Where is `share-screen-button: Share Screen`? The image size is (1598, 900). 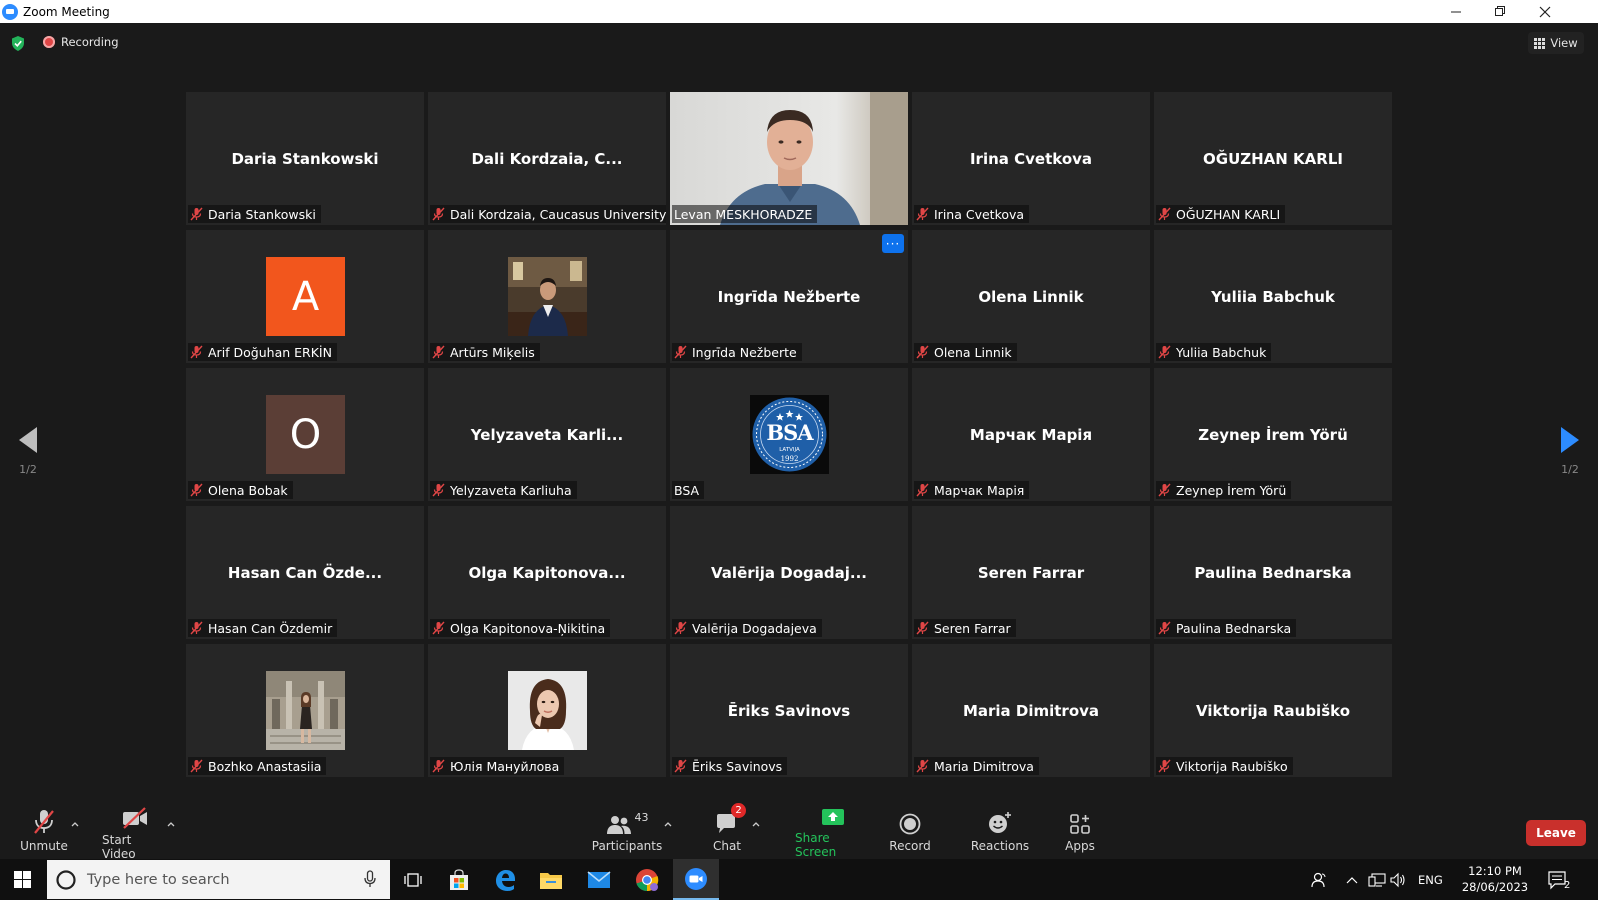 share-screen-button: Share Screen is located at coordinates (833, 833).